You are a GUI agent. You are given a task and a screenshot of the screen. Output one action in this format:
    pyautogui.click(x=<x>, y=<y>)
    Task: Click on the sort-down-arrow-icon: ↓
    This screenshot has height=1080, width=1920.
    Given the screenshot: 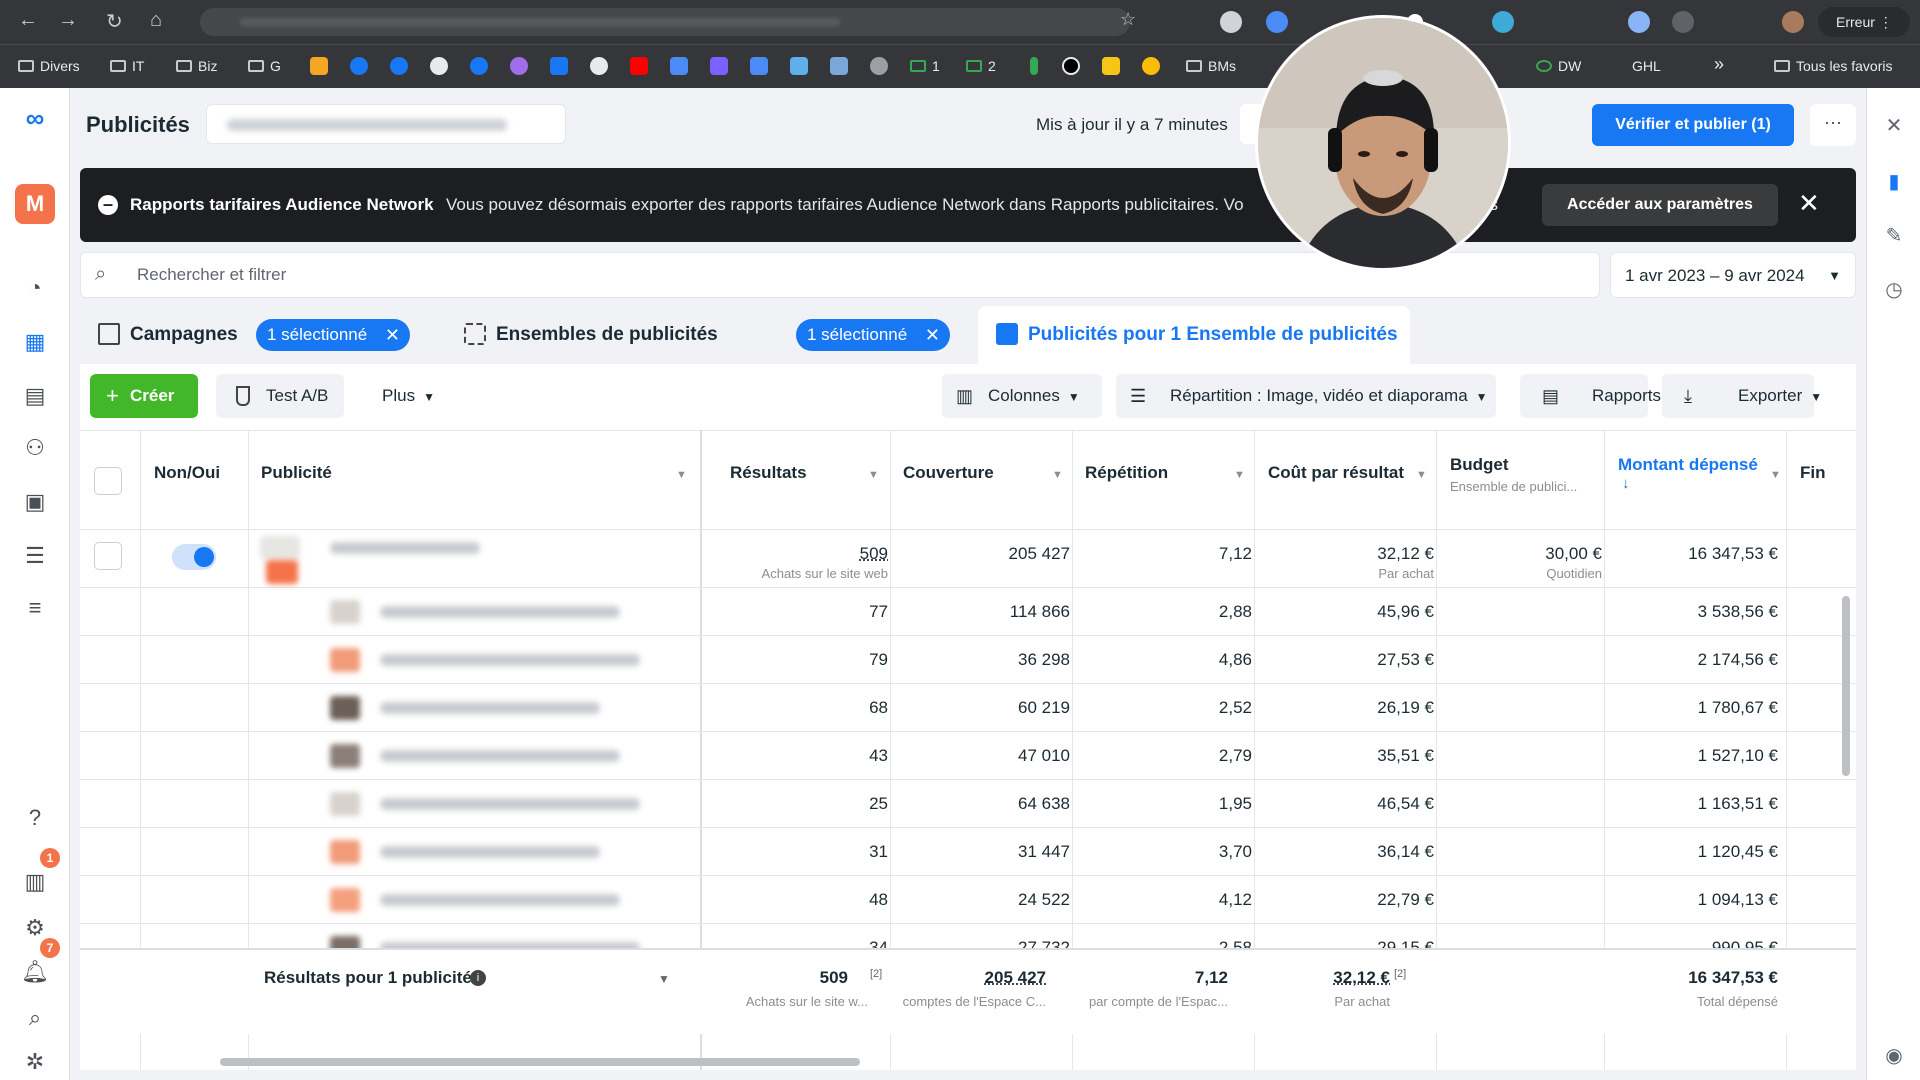 What is the action you would take?
    pyautogui.click(x=1626, y=483)
    